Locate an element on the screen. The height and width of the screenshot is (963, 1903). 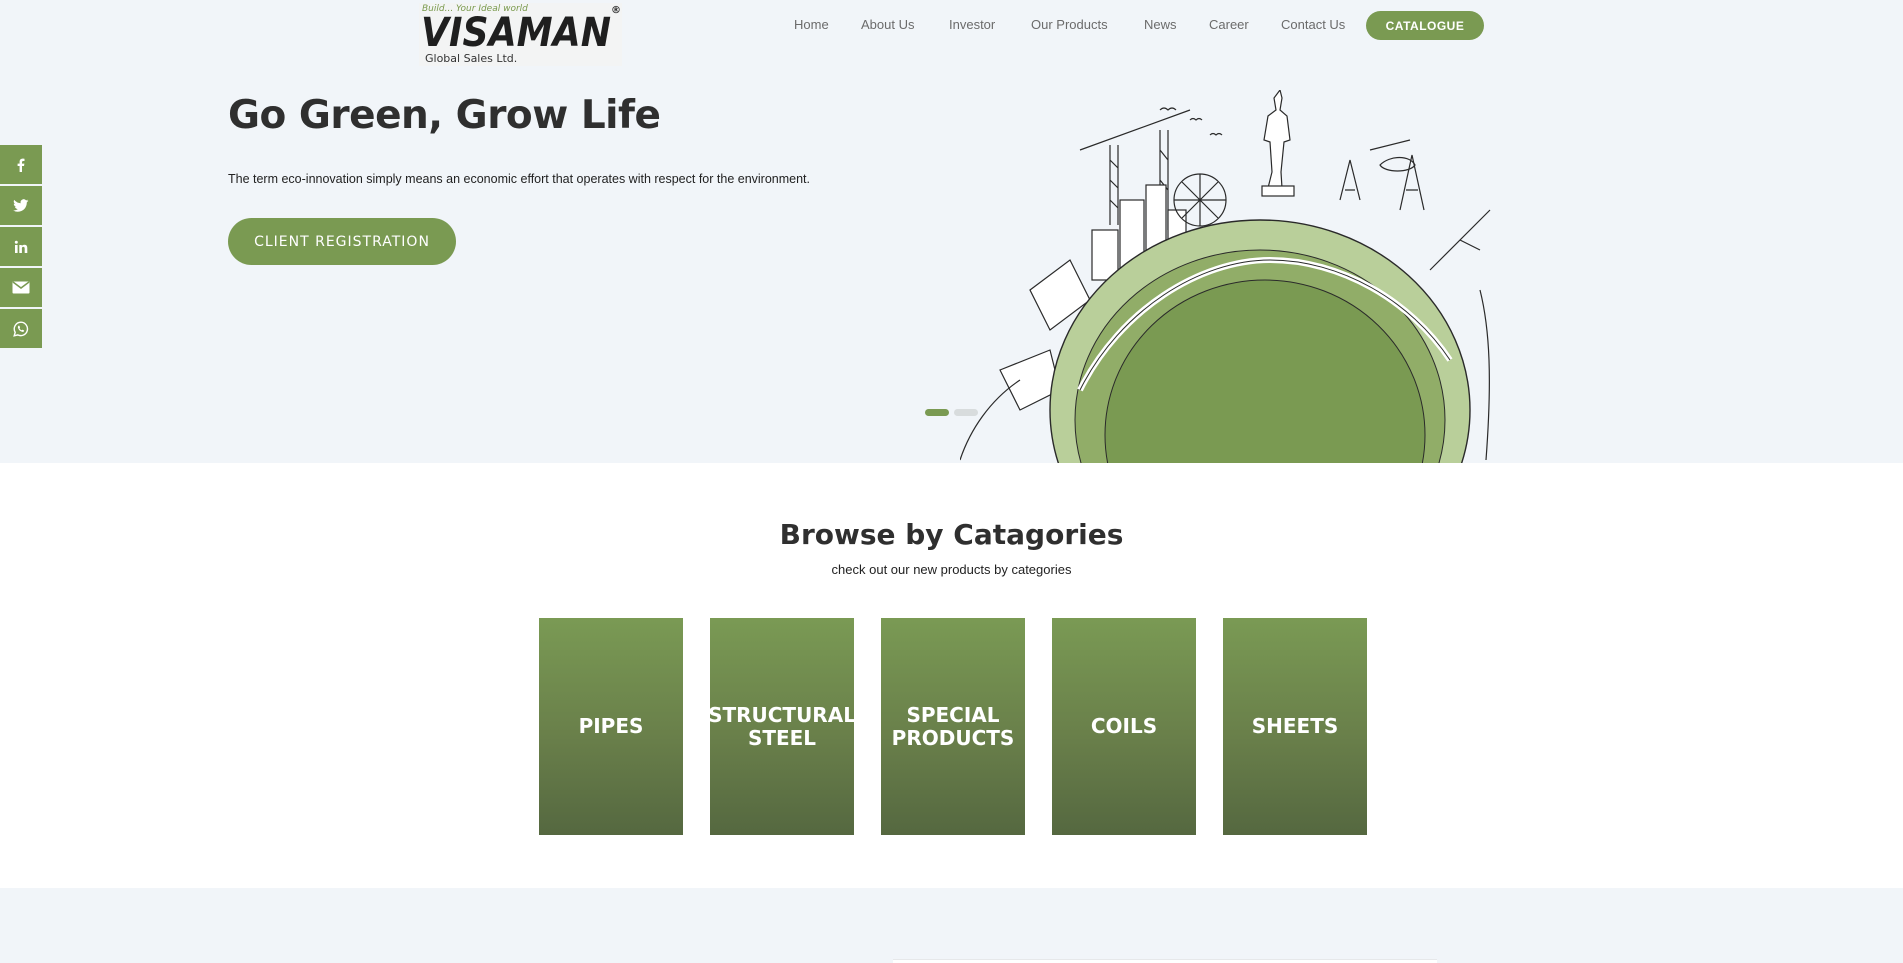
category-special-products: SPECIAL PRODUCTS is located at coordinates (953, 726).